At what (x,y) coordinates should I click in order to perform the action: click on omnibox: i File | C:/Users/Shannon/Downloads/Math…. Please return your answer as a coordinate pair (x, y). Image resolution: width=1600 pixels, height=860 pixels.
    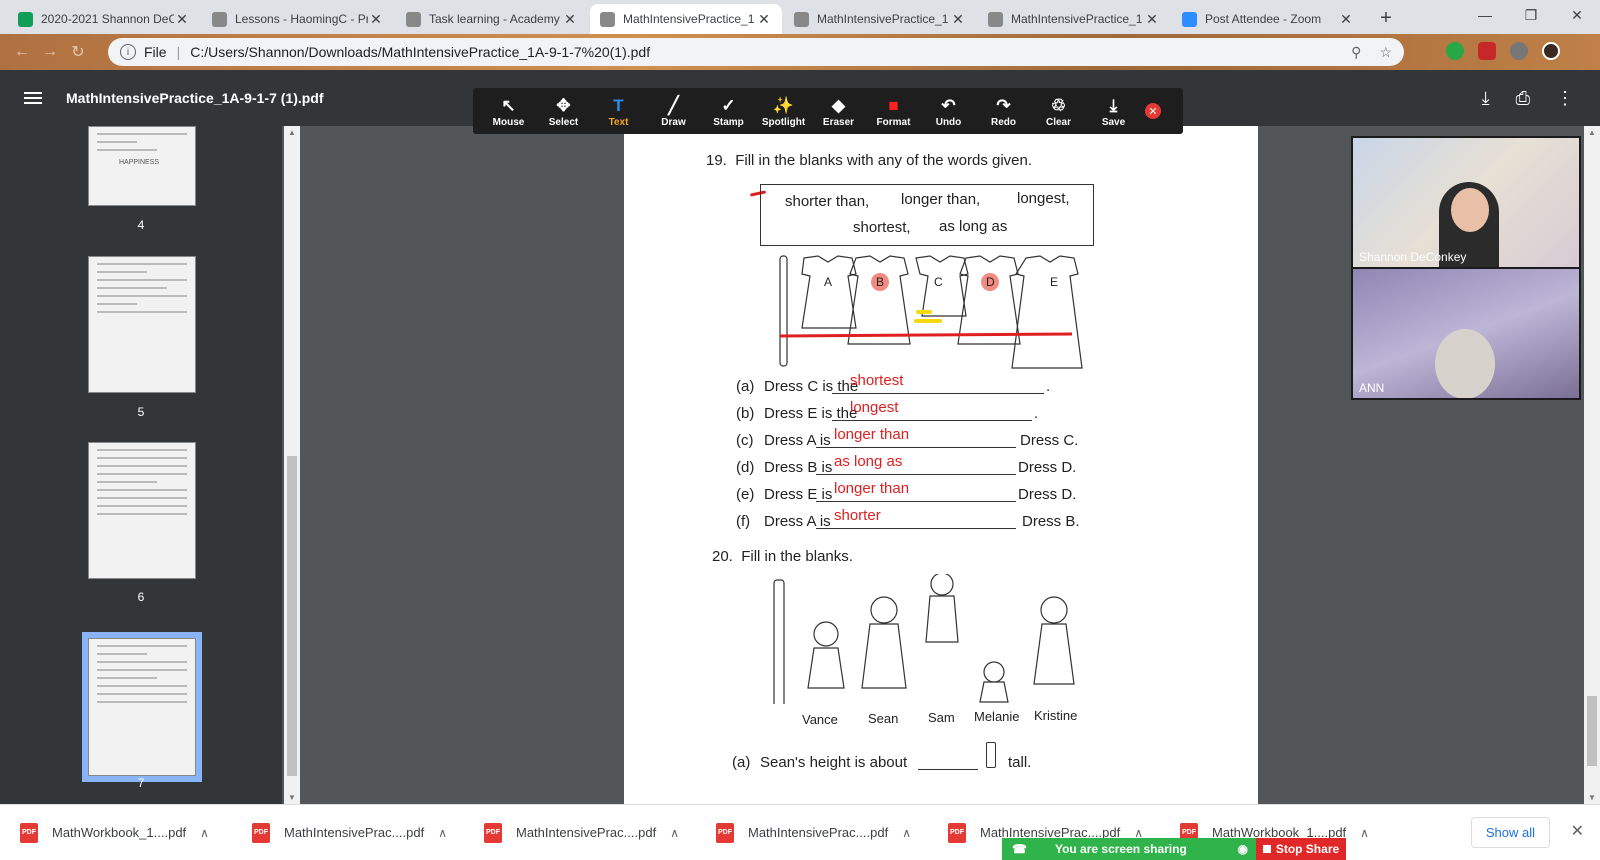
    Looking at the image, I should click on (756, 52).